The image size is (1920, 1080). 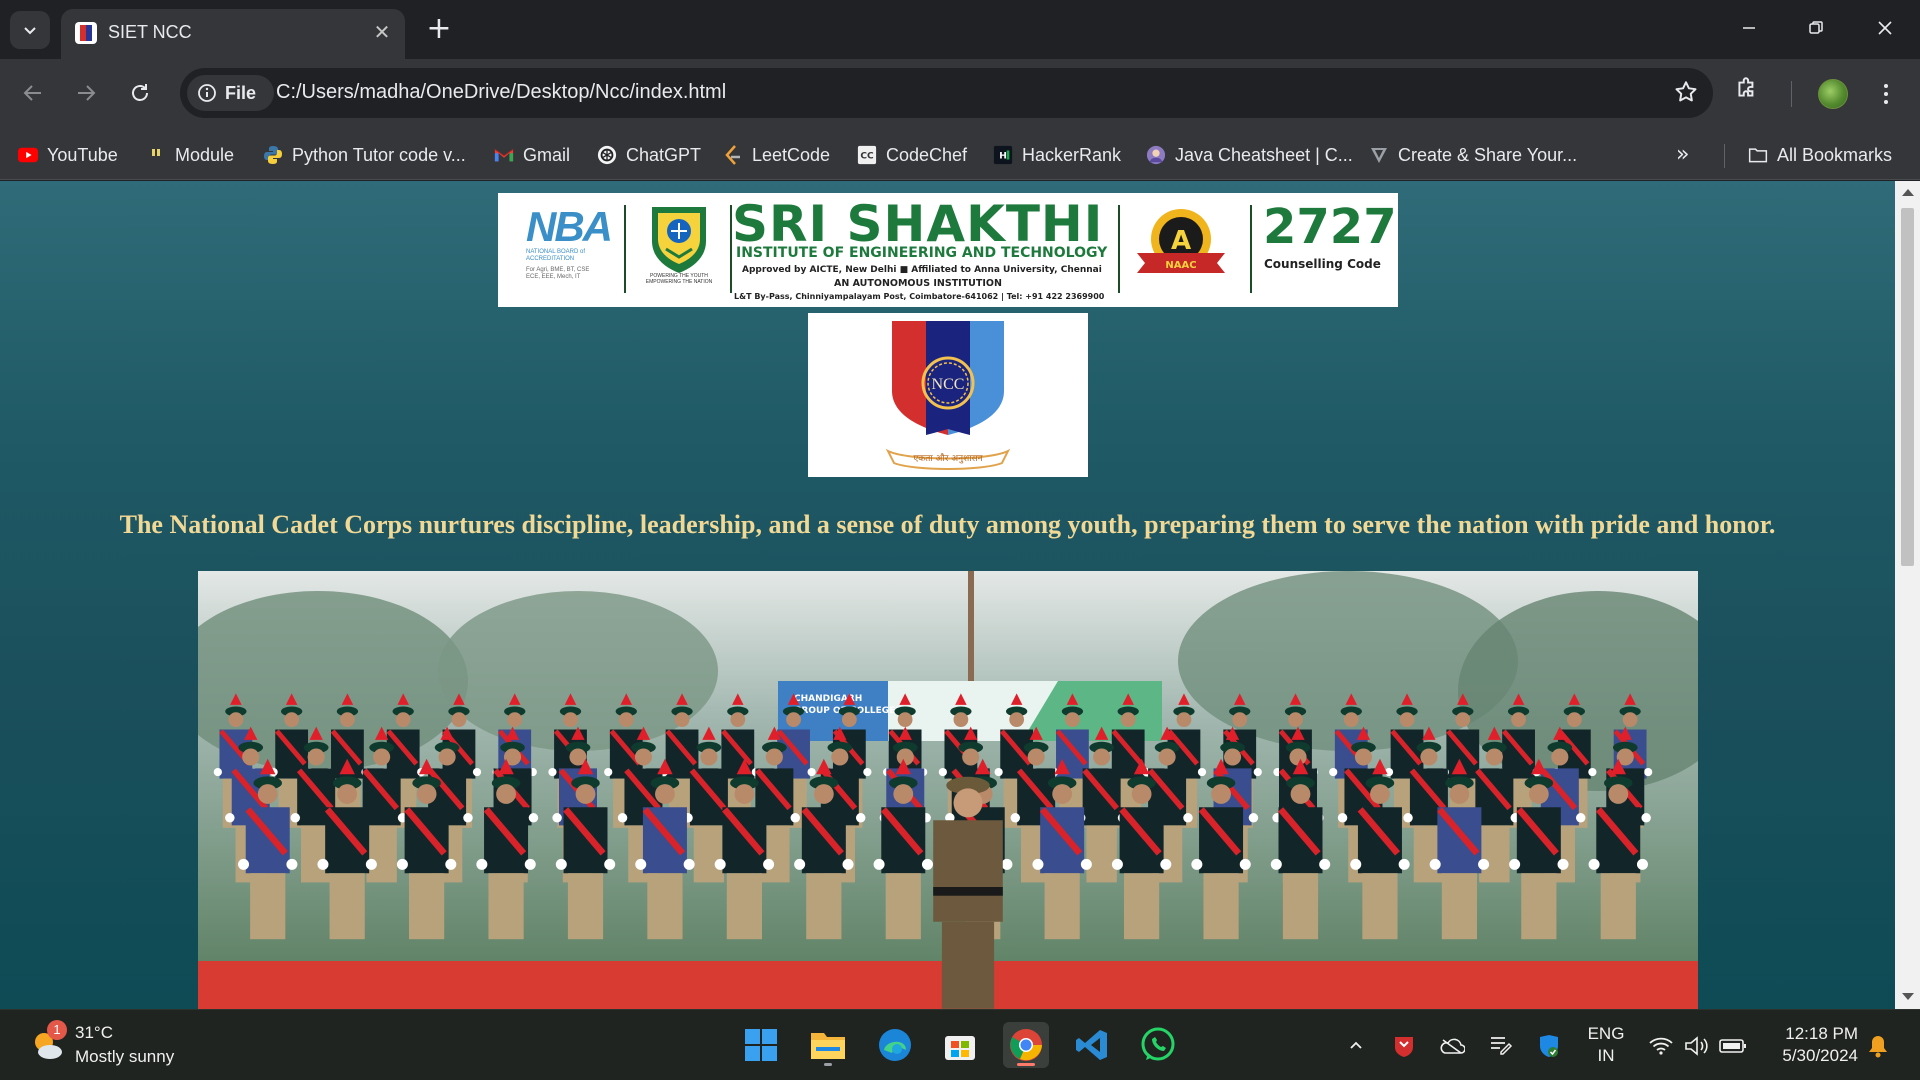 I want to click on wifi-icon, so click(x=1661, y=1046).